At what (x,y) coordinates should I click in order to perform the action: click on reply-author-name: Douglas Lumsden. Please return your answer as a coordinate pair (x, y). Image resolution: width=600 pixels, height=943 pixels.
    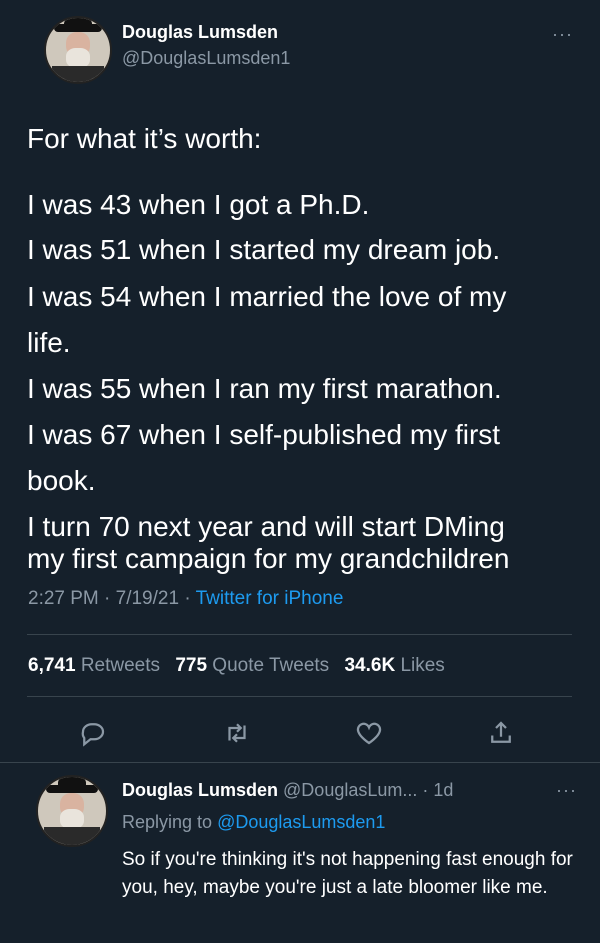
    Looking at the image, I should click on (200, 790).